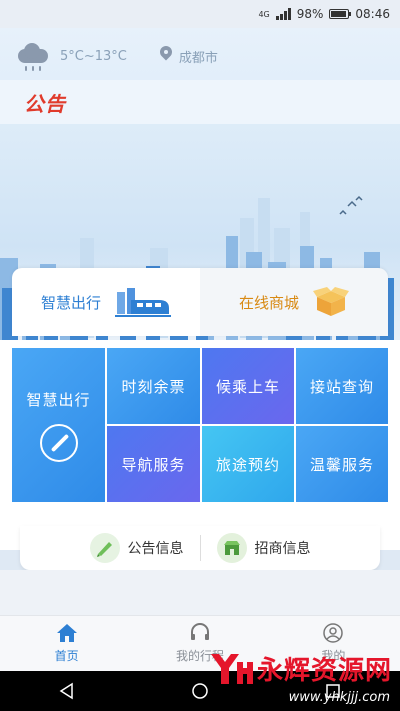 The width and height of the screenshot is (400, 711). Describe the element at coordinates (155, 549) in the screenshot. I see `info-label: 公告信息` at that location.